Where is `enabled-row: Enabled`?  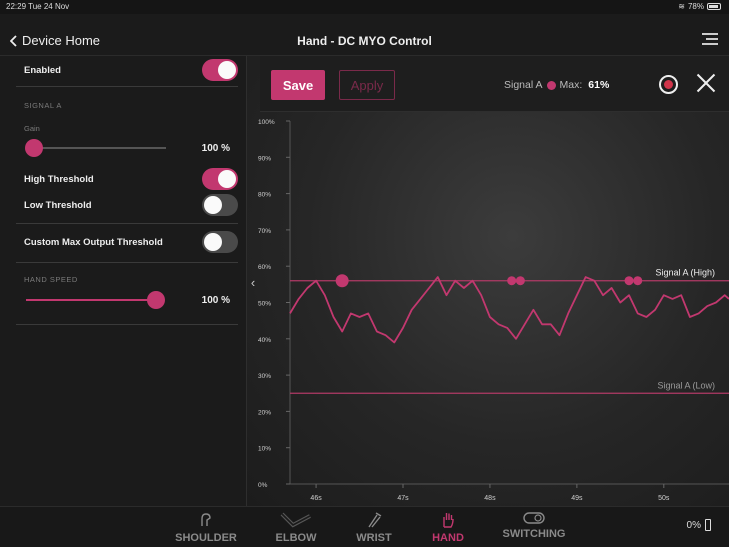 enabled-row: Enabled is located at coordinates (123, 71).